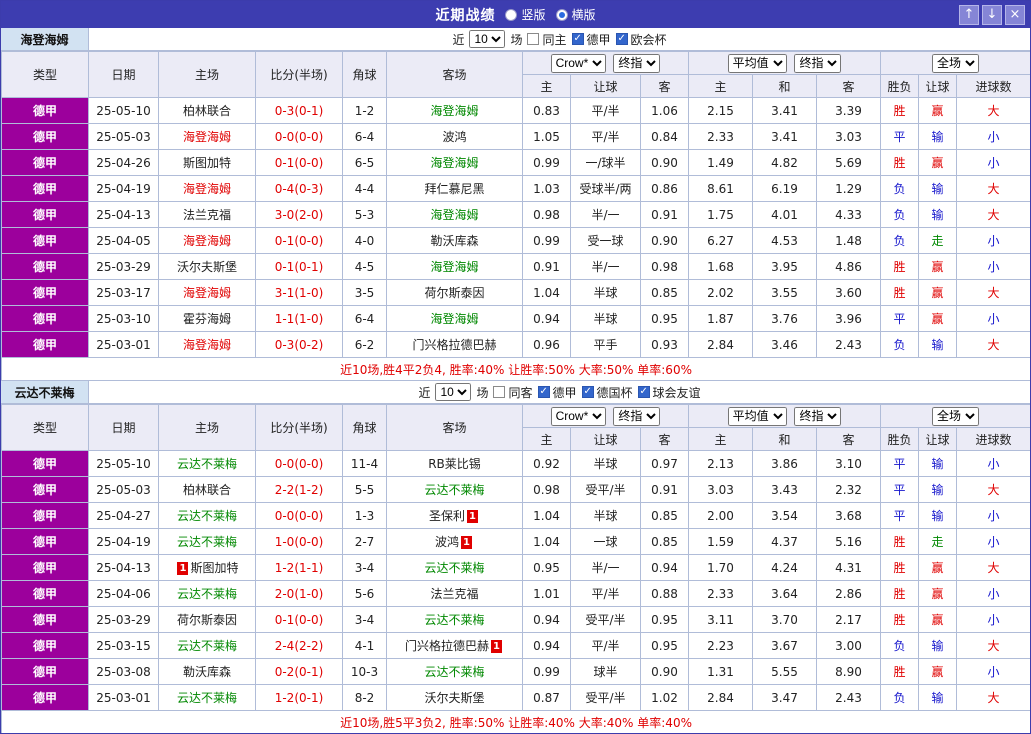 The height and width of the screenshot is (734, 1031). What do you see at coordinates (721, 439) in the screenshot?
I see `col-avg-home: 主` at bounding box center [721, 439].